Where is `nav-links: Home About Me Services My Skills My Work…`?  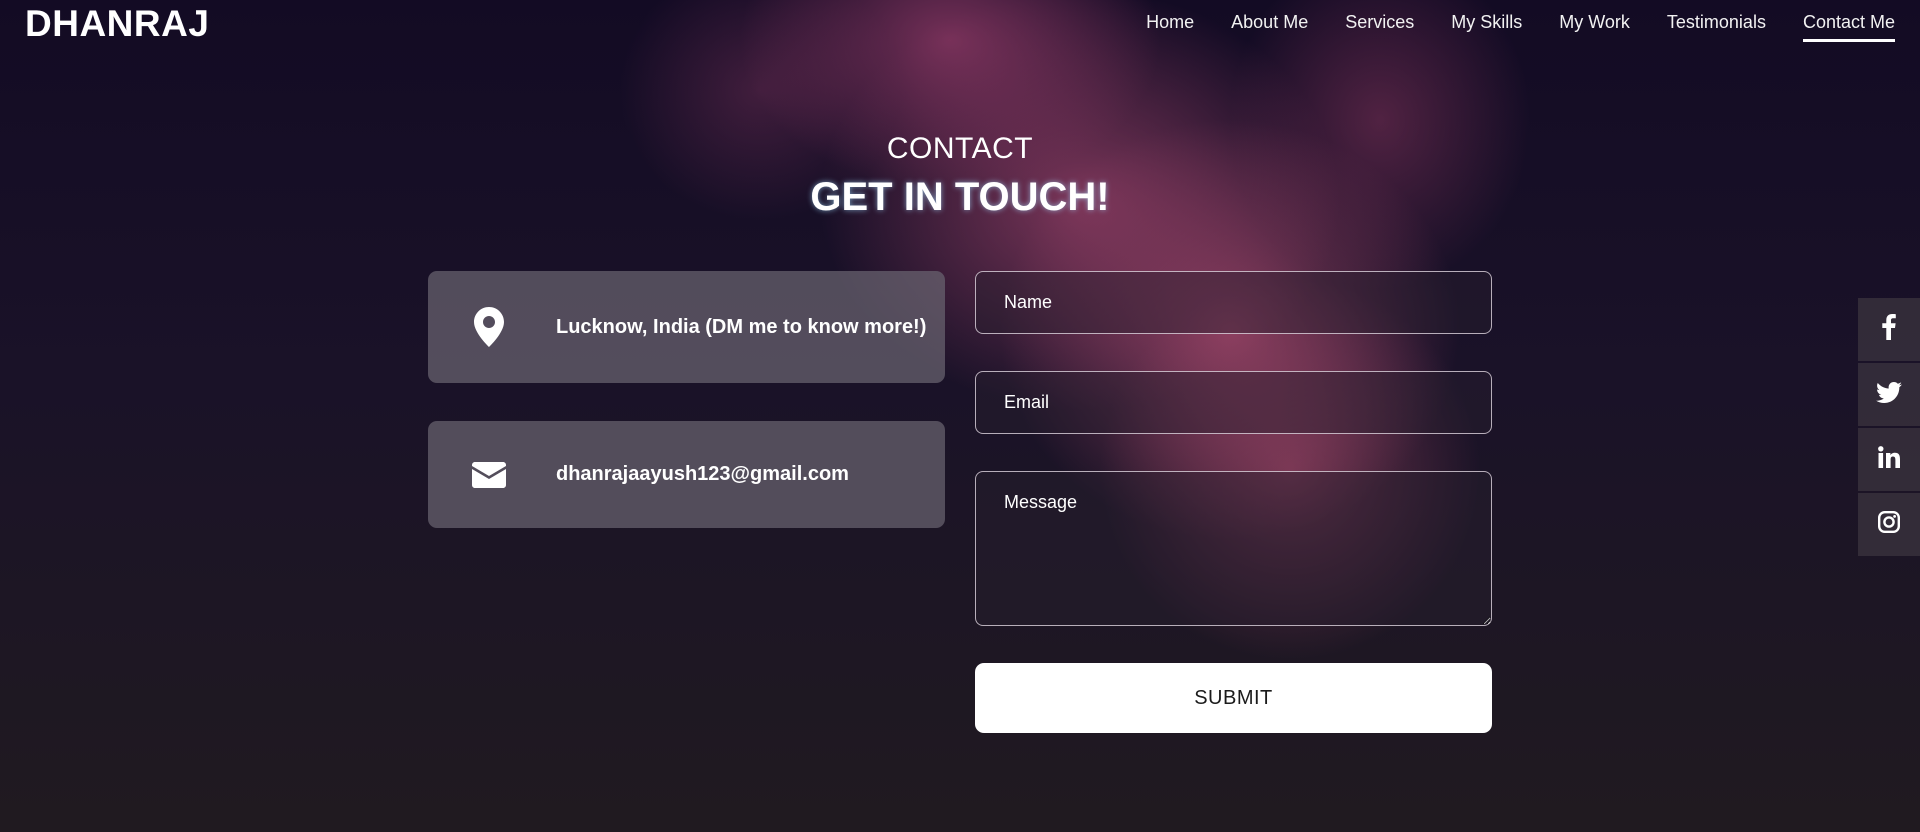
nav-links: Home About Me Services My Skills My Work… is located at coordinates (1502, 27).